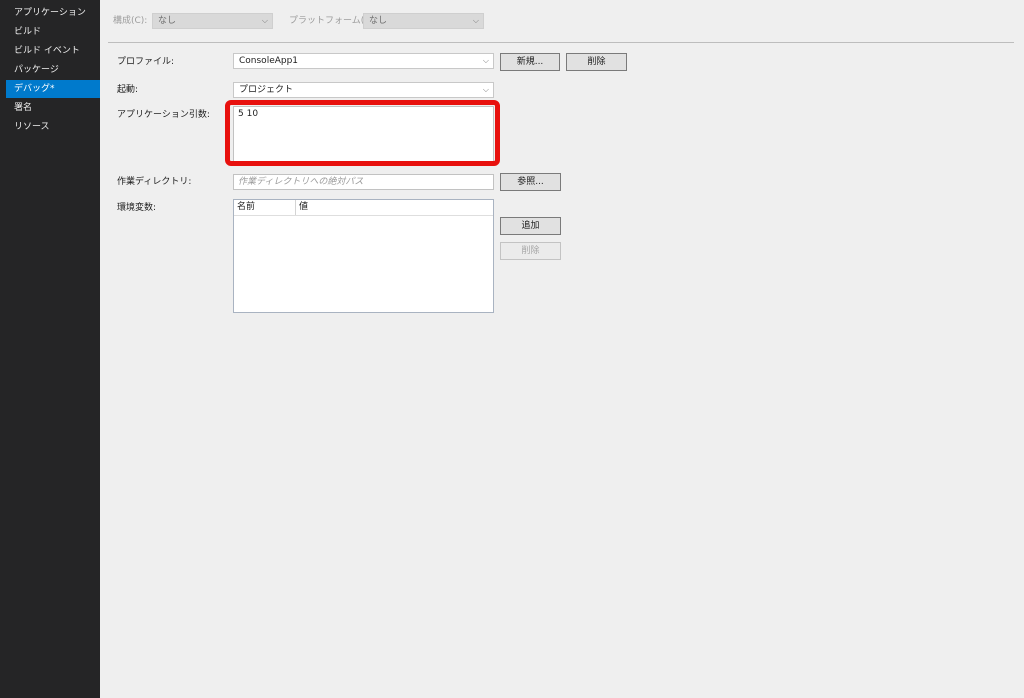  What do you see at coordinates (212, 21) in the screenshot?
I see `configuration-select: なし ⌵` at bounding box center [212, 21].